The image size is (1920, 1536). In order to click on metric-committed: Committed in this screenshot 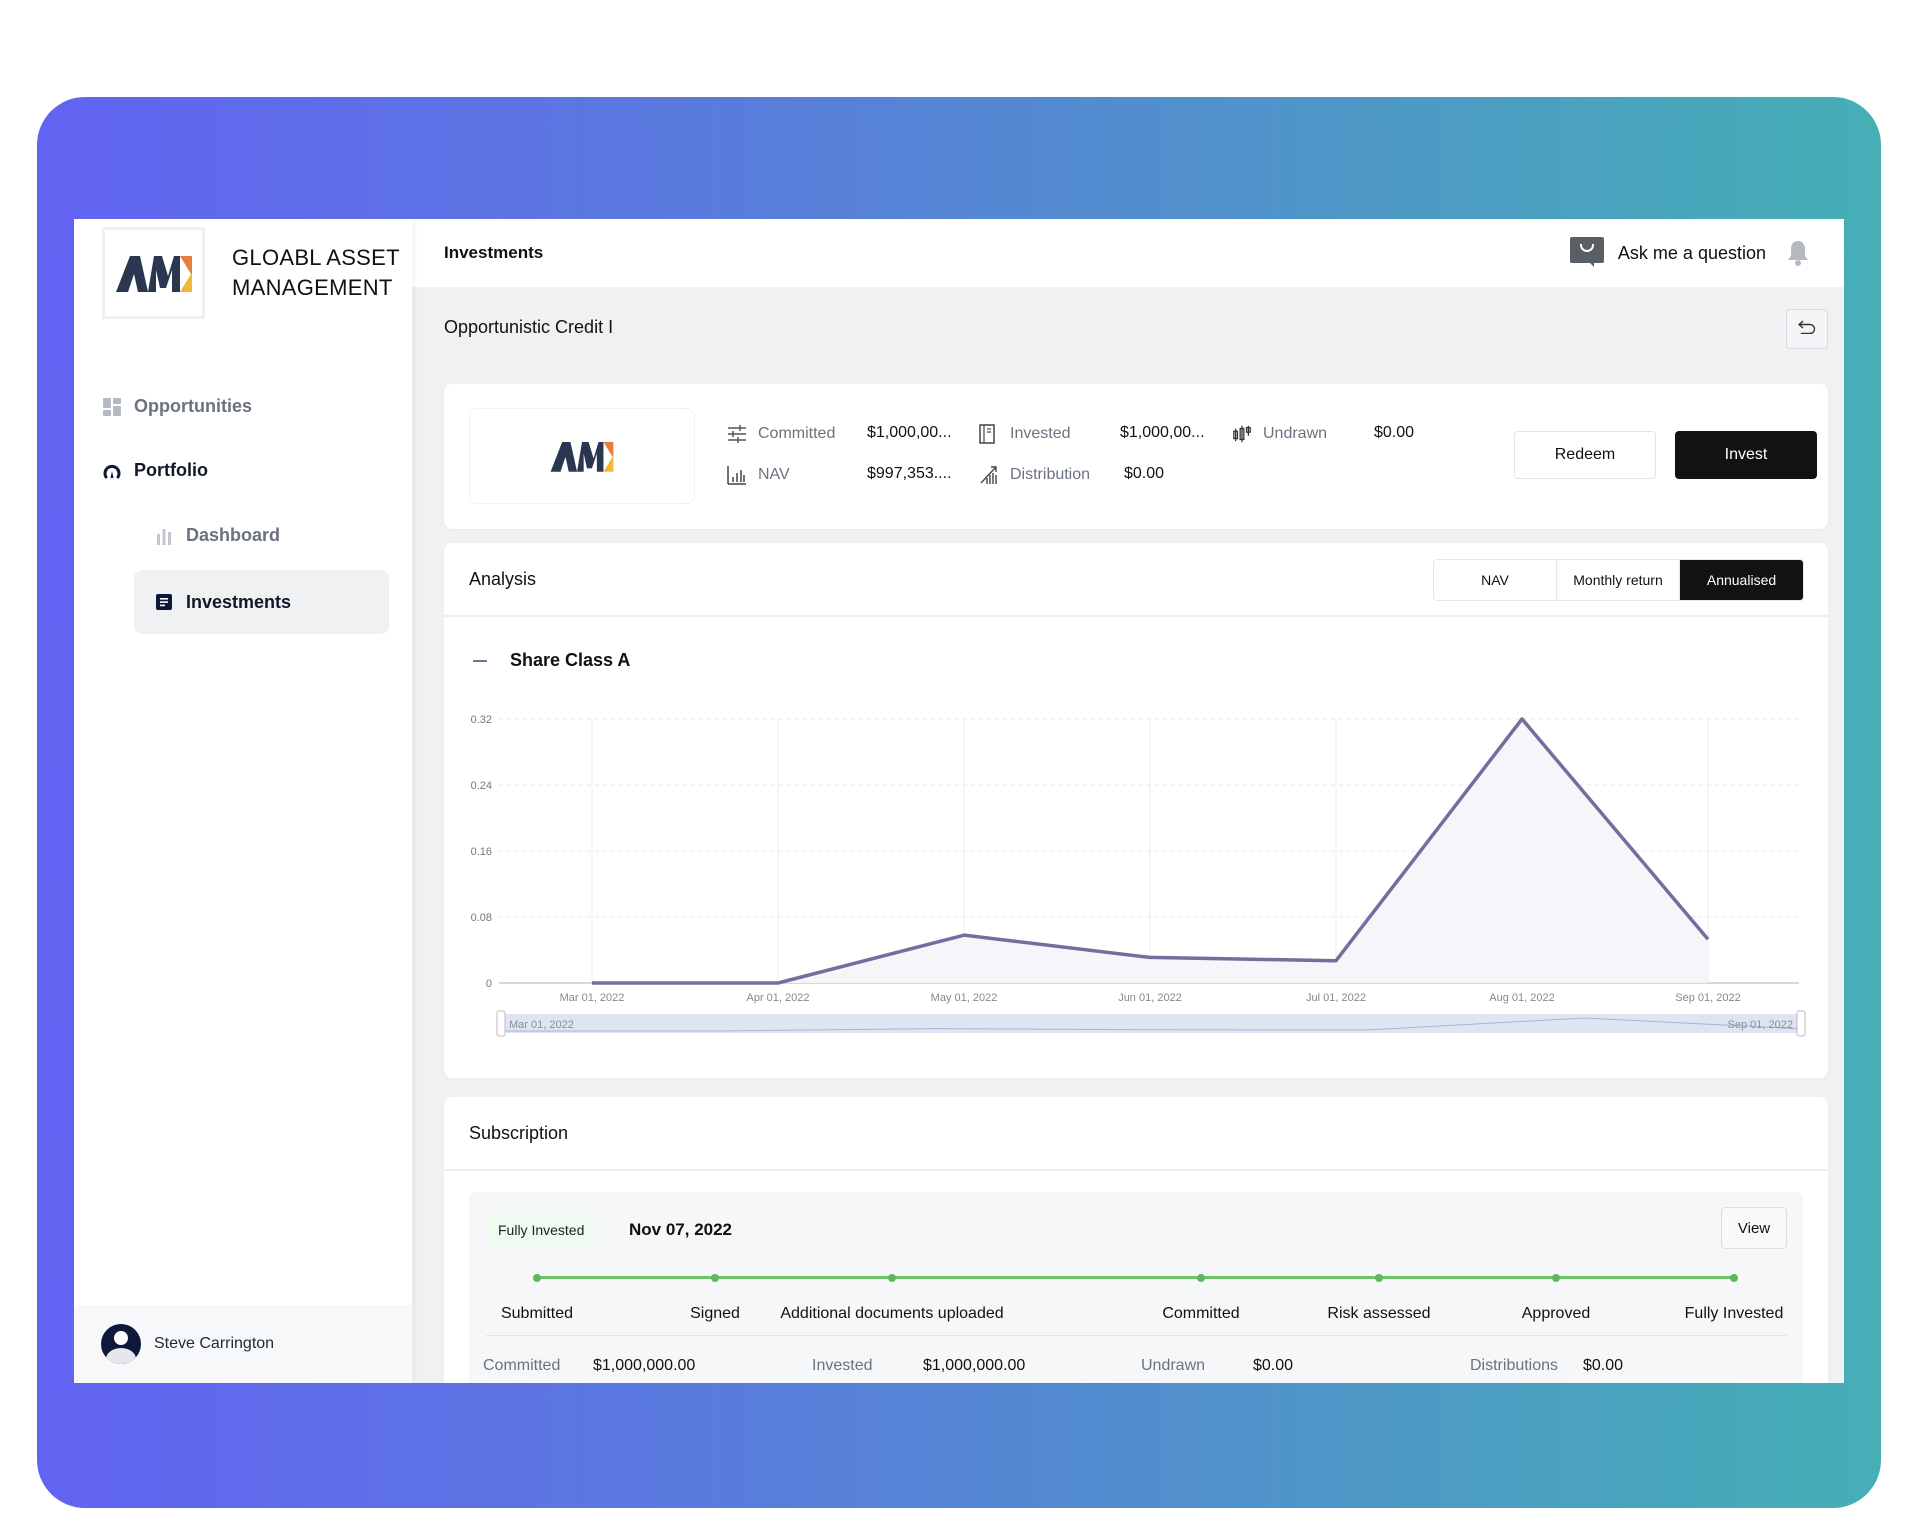, I will do `click(781, 434)`.